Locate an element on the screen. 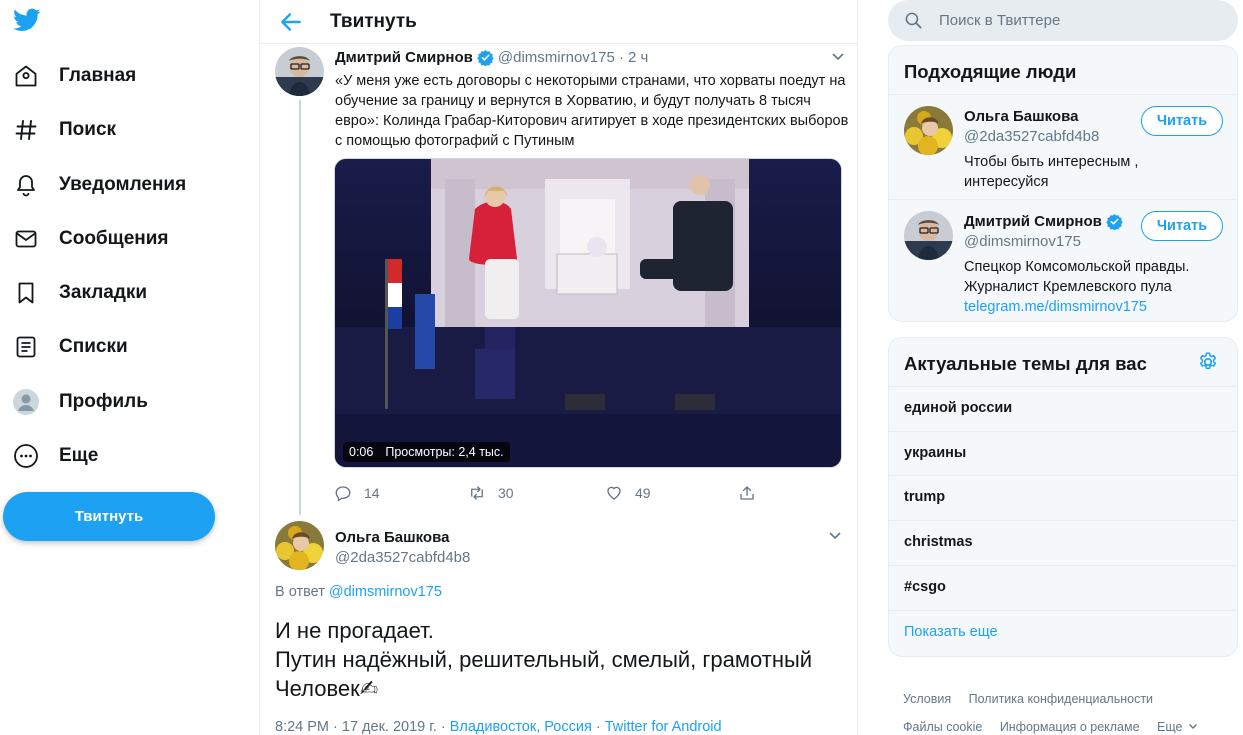 This screenshot has width=1243, height=735. nav-home: Главная is located at coordinates (74, 76).